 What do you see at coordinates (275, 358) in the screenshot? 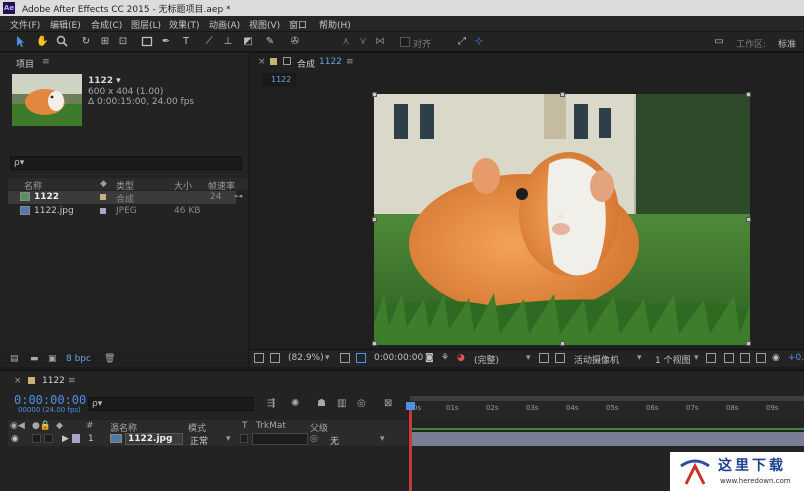
I see `monitor-icon` at bounding box center [275, 358].